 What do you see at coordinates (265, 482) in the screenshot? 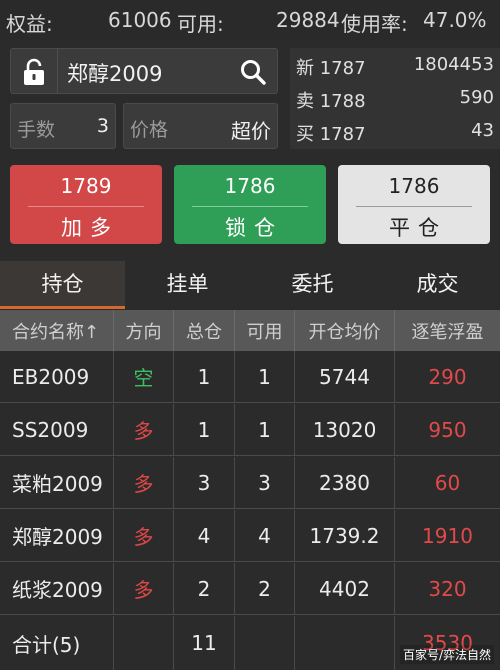
I see `cell-available: 3` at bounding box center [265, 482].